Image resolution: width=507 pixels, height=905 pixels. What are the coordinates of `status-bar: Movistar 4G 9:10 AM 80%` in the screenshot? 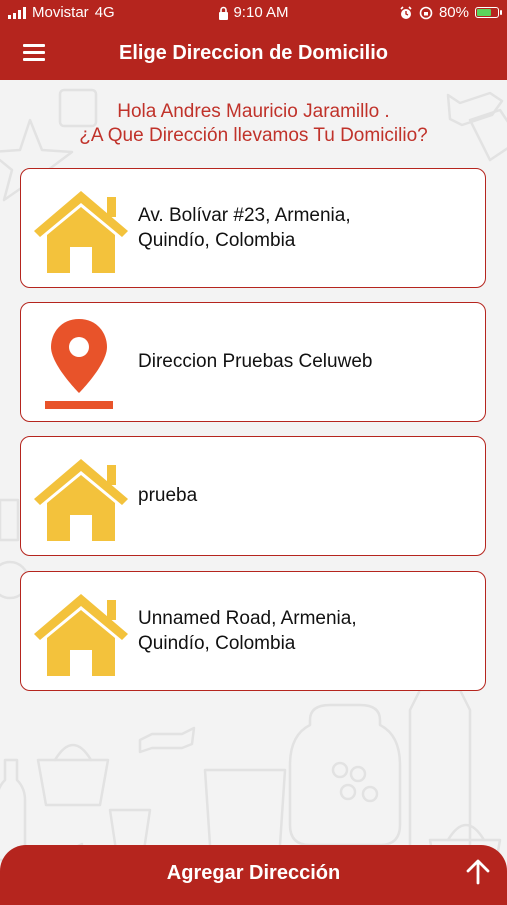 It's located at (253, 13).